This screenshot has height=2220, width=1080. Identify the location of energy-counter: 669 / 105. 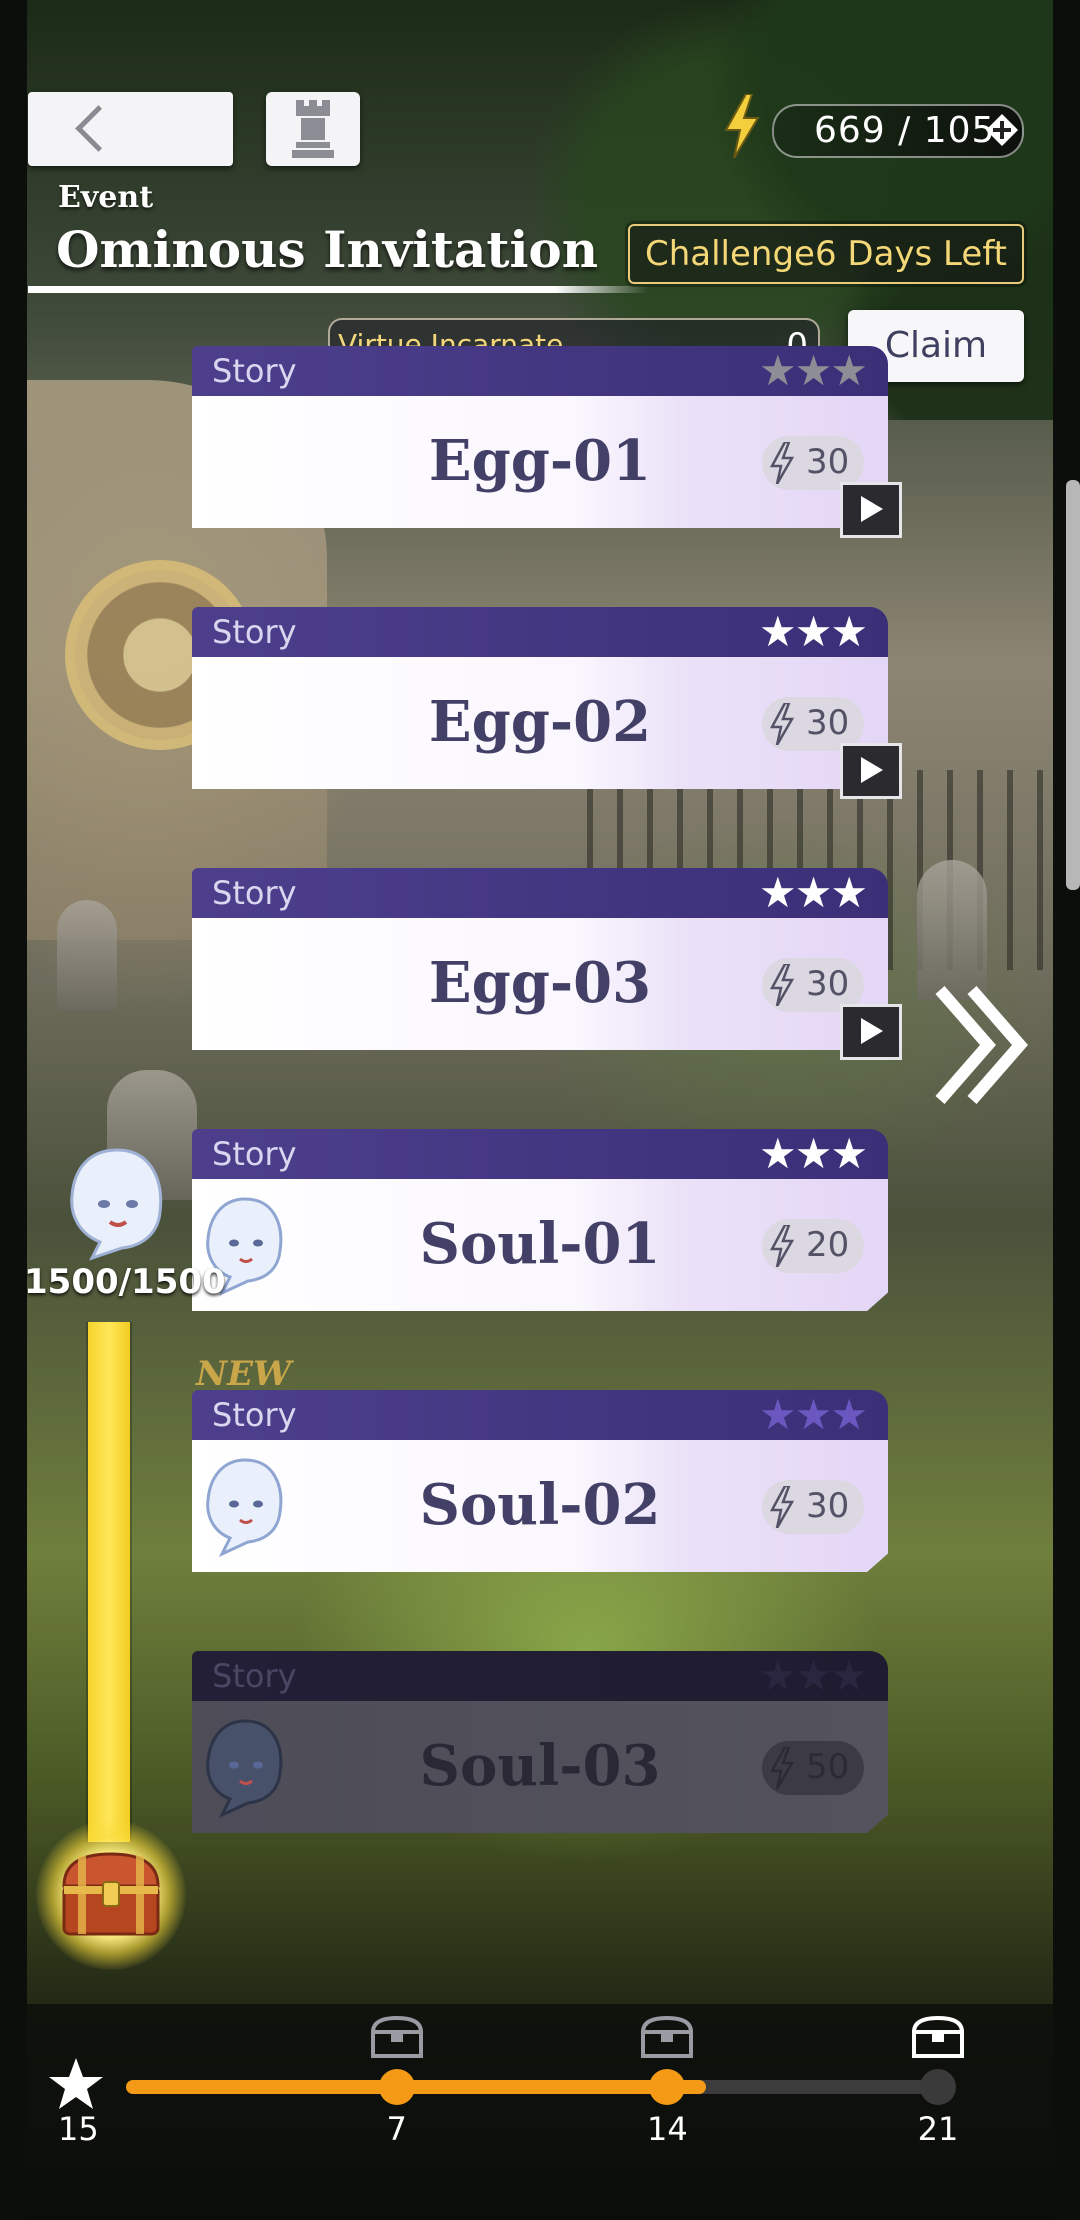
(898, 131).